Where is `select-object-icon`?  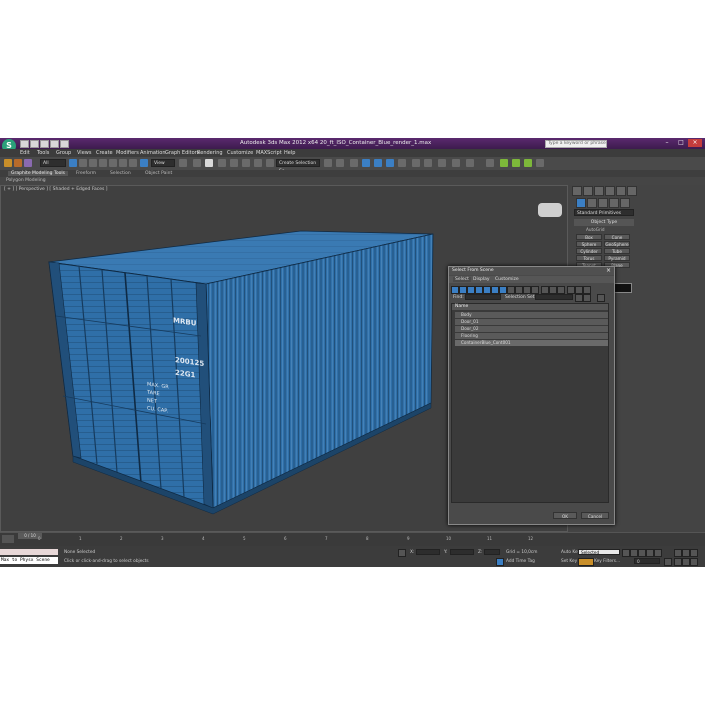 select-object-icon is located at coordinates (73, 163).